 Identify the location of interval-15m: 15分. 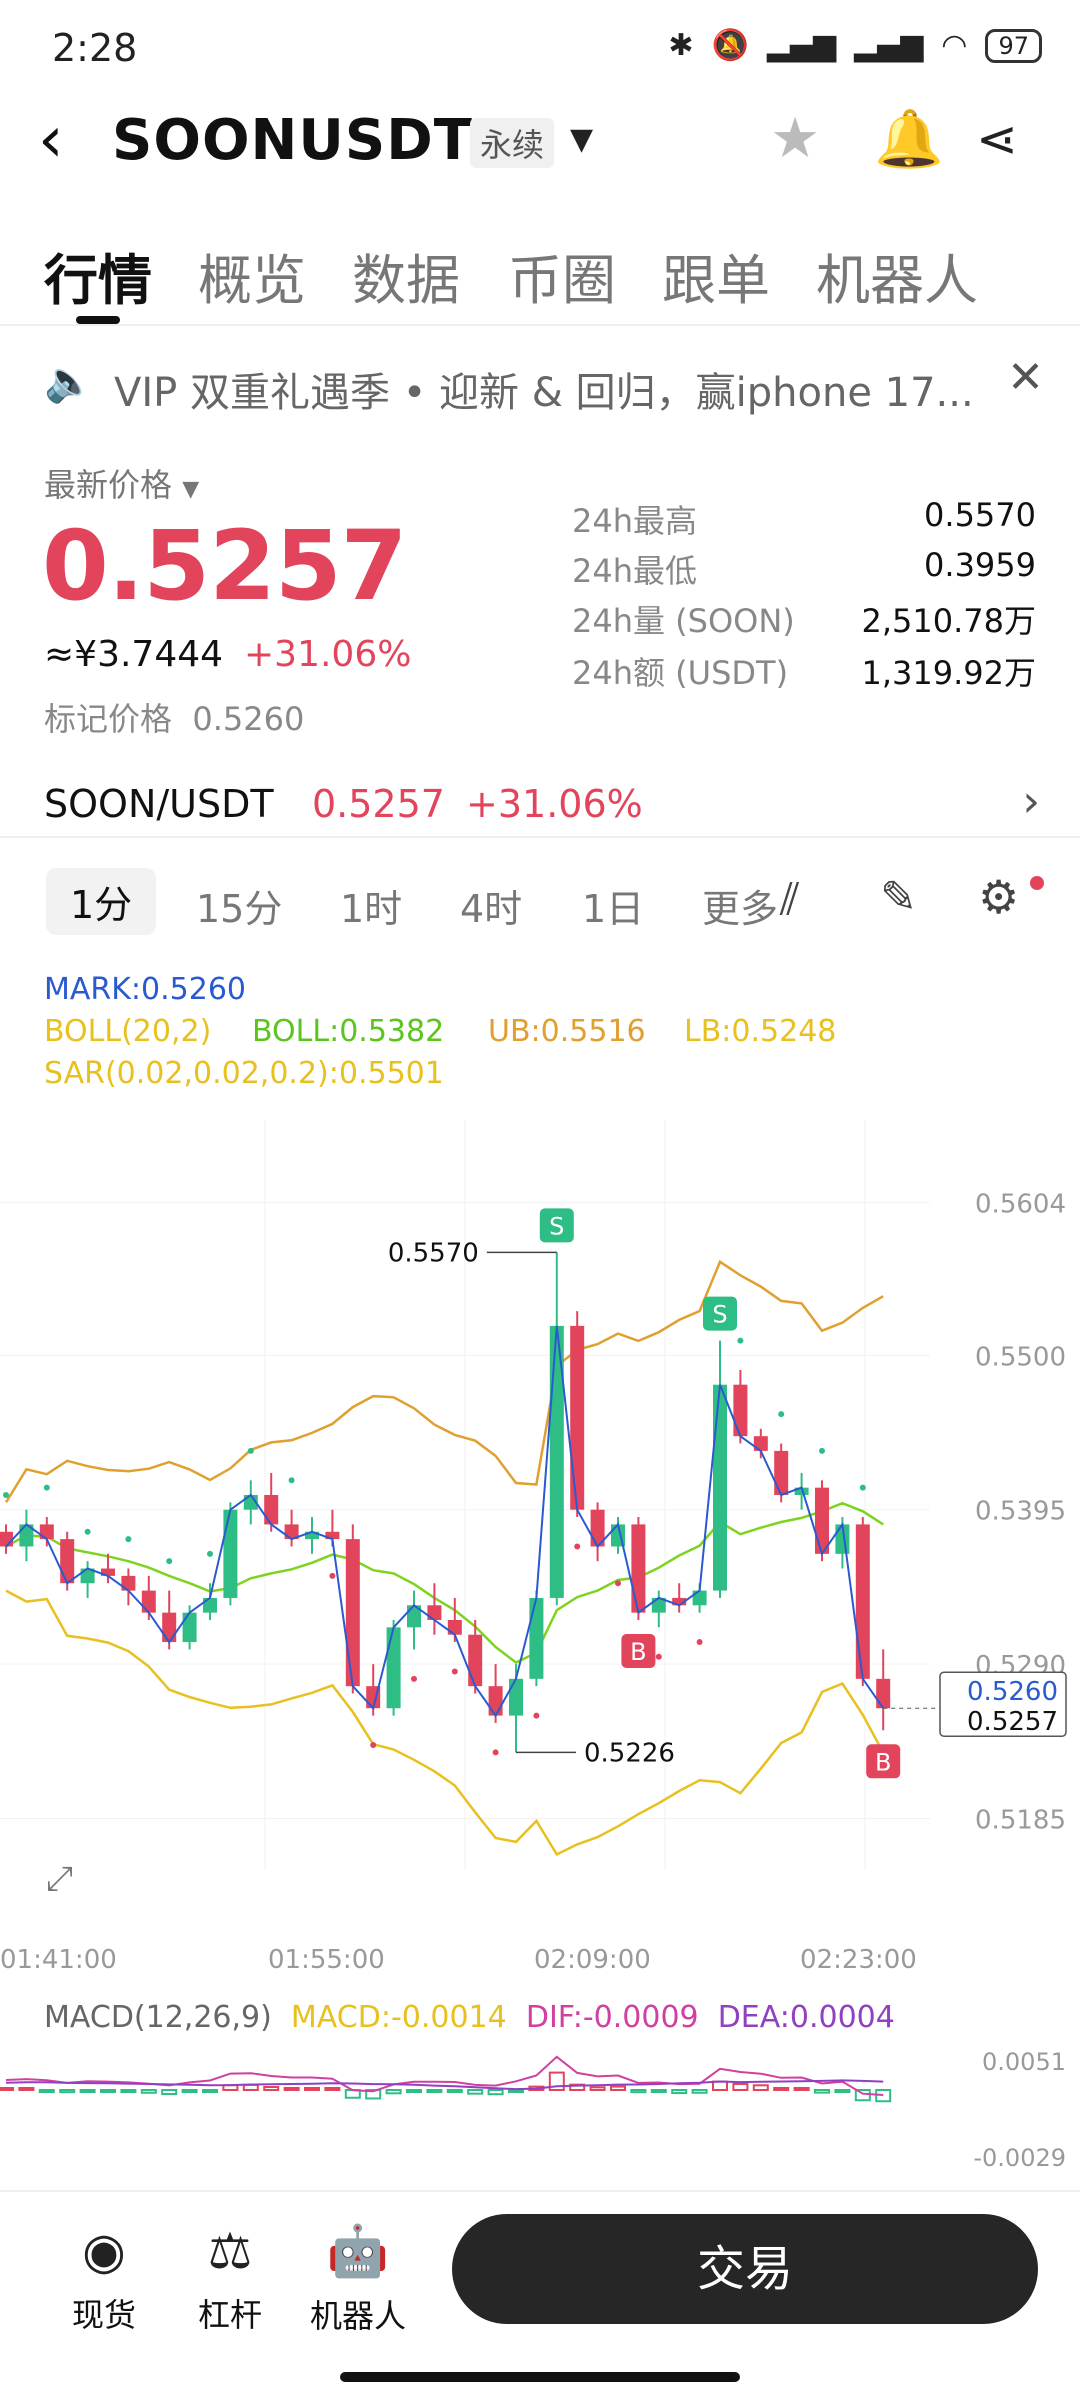
(239, 905).